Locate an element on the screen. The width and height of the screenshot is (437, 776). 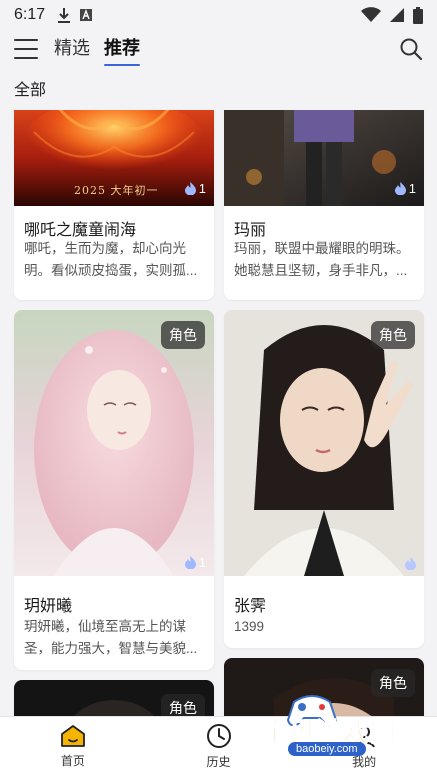
home-icon is located at coordinates (72, 736).